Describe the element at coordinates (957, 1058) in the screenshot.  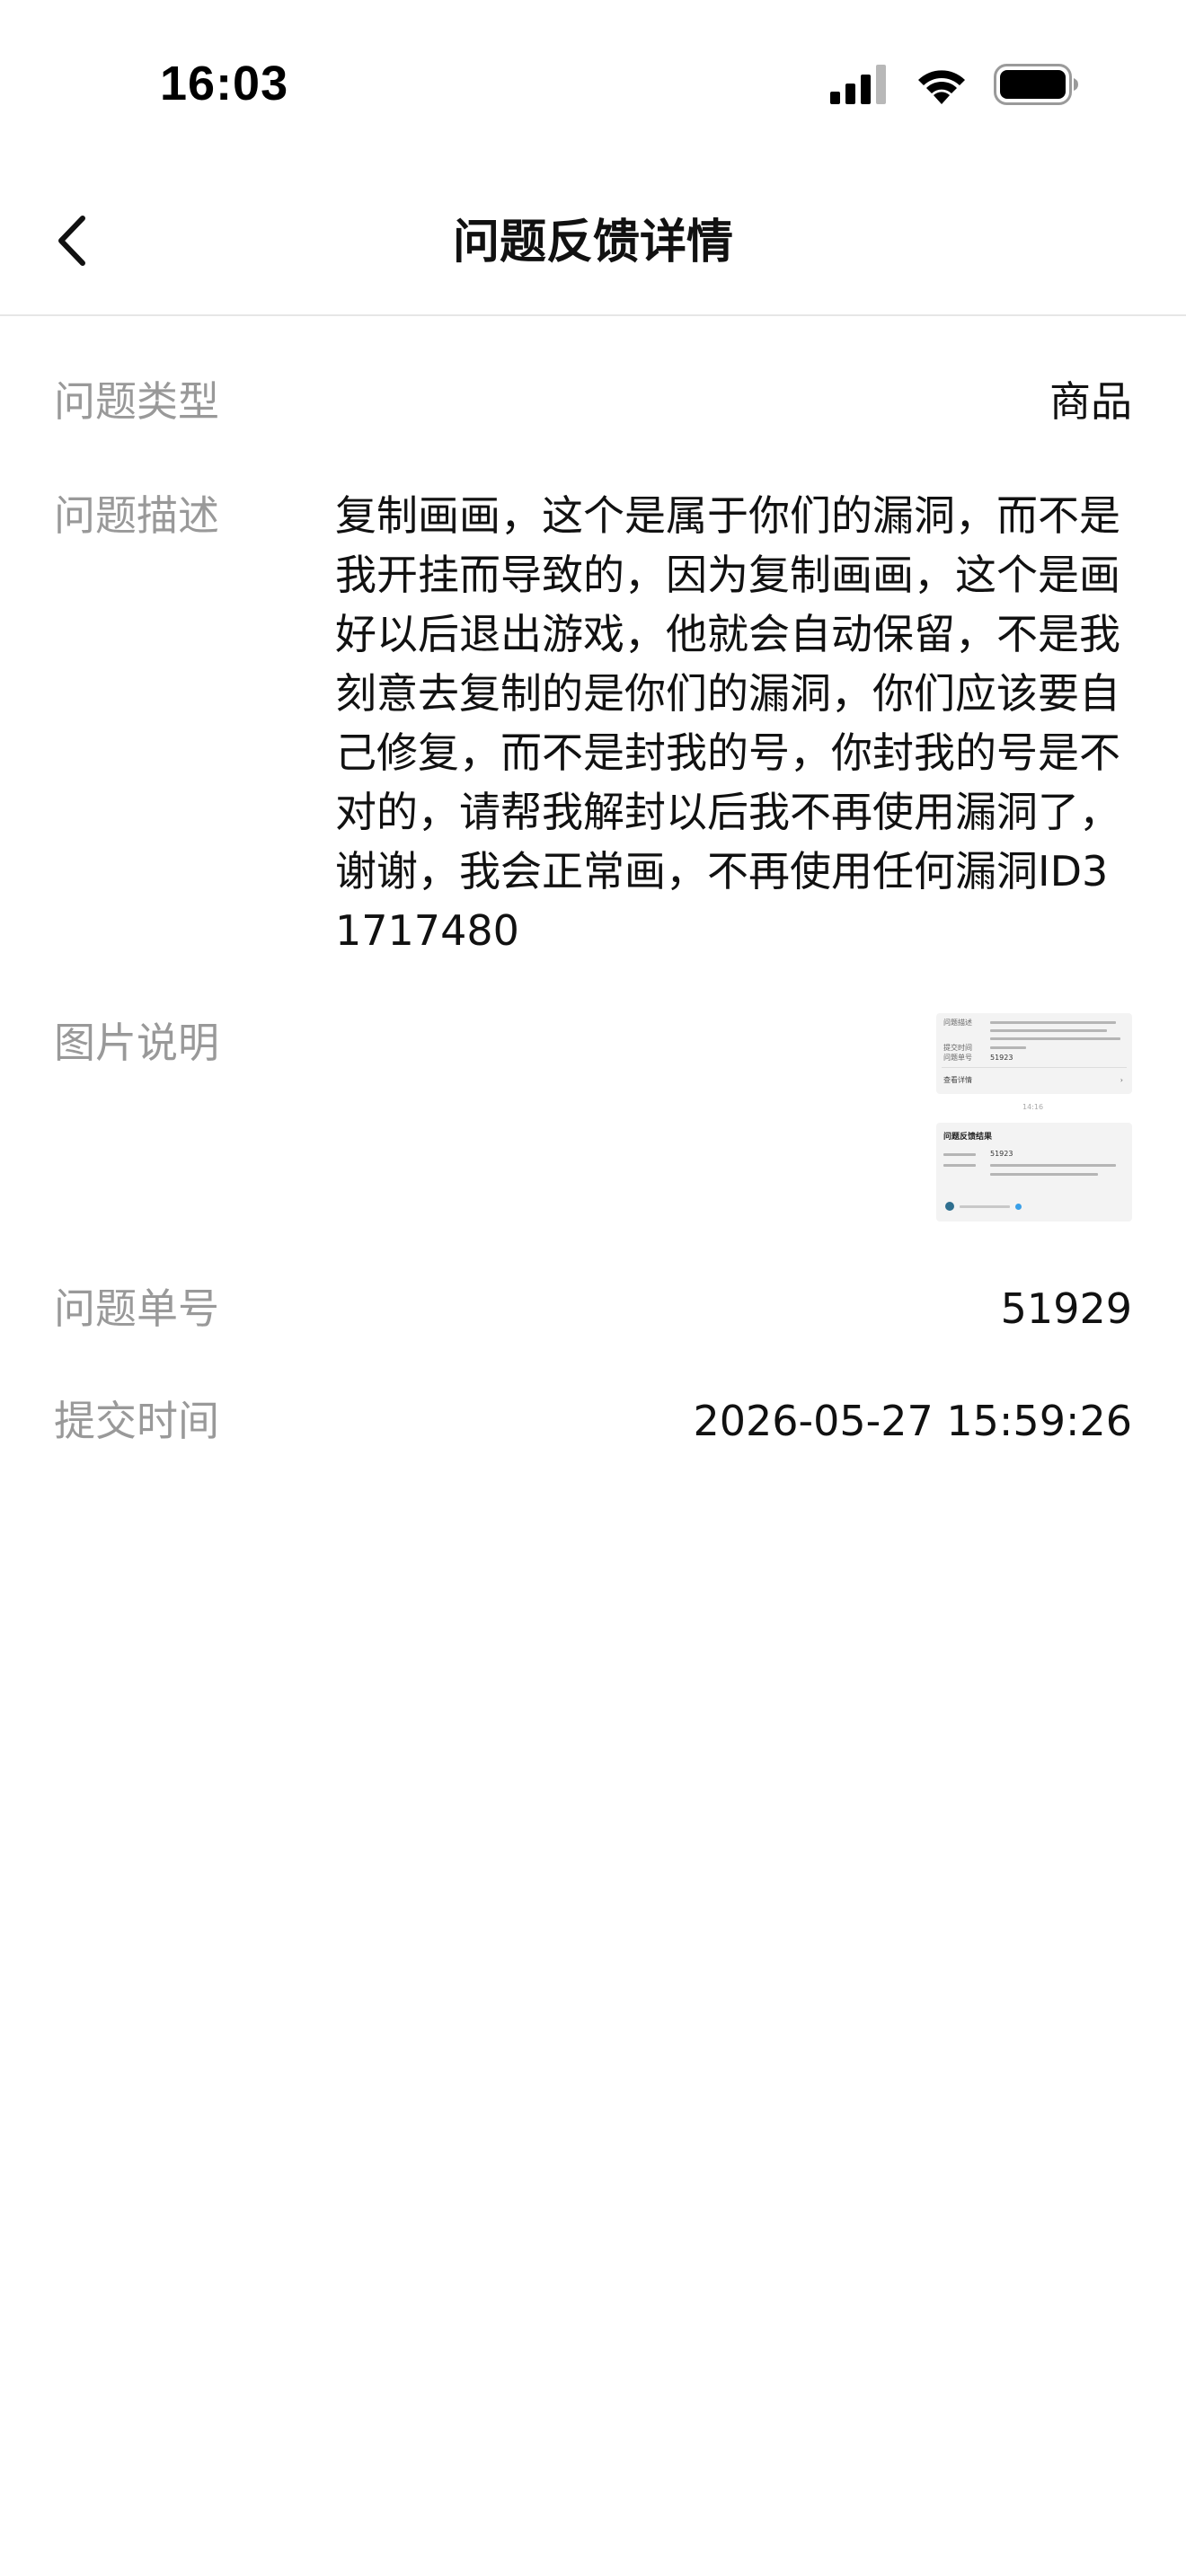
I see `thumbnail-row-label-3: 问题单号` at that location.